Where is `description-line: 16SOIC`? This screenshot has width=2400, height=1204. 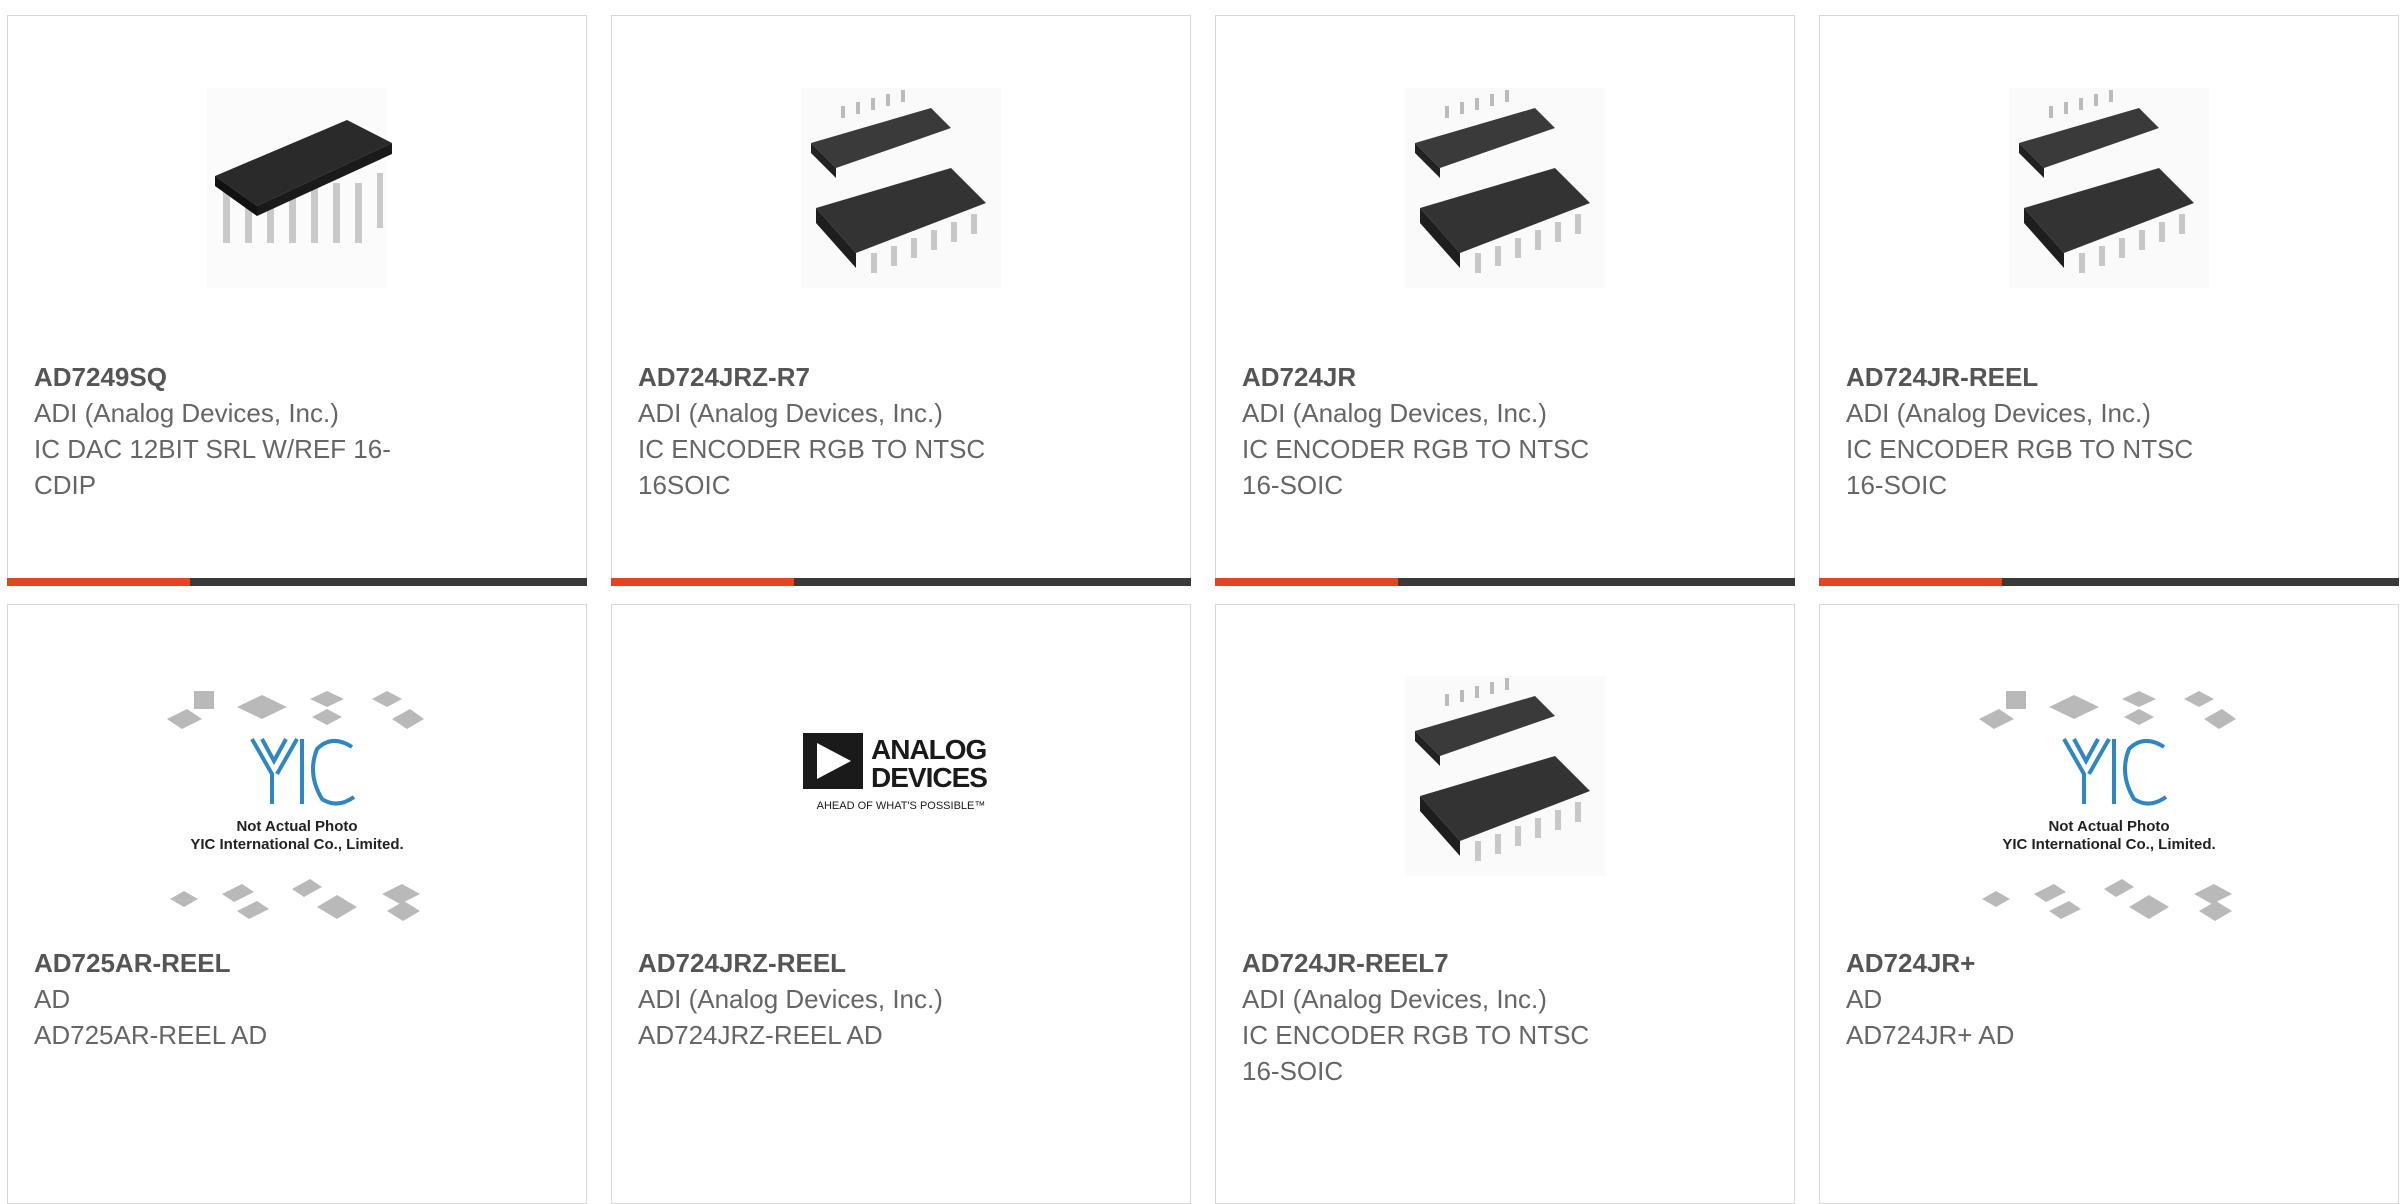
description-line: 16SOIC is located at coordinates (684, 485).